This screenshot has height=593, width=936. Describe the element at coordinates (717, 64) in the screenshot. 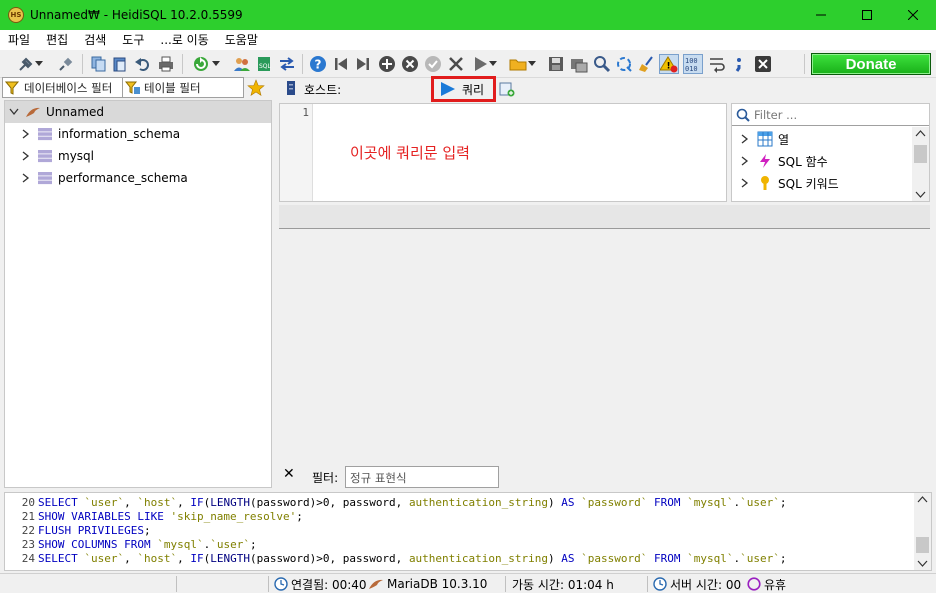

I see `word-wrap-button` at that location.